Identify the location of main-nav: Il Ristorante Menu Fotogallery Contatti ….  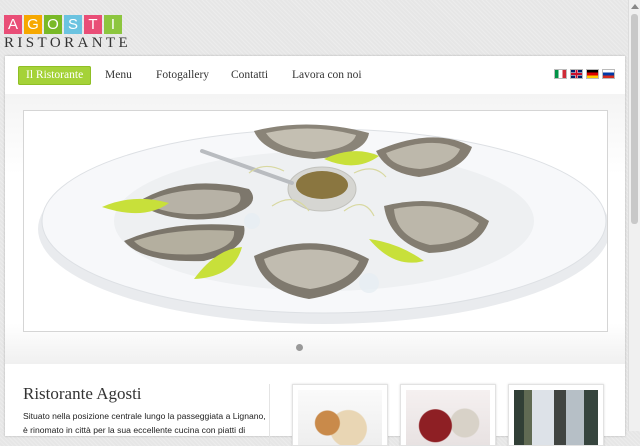
(315, 75).